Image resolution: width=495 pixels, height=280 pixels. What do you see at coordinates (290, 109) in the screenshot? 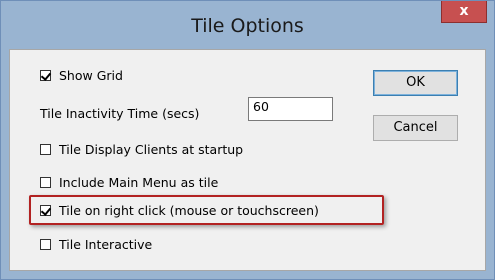
I see `inactivity-time-input: 60` at bounding box center [290, 109].